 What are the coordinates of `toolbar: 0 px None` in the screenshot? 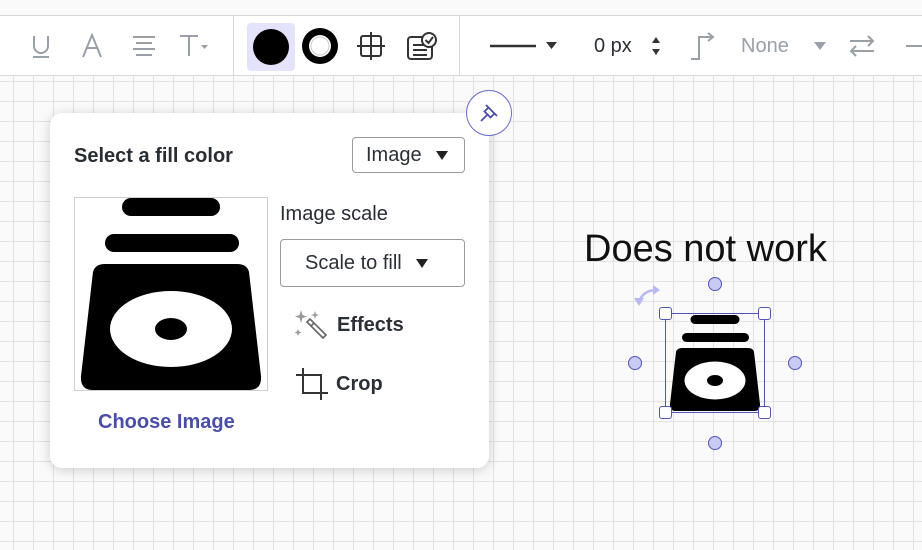 It's located at (461, 45).